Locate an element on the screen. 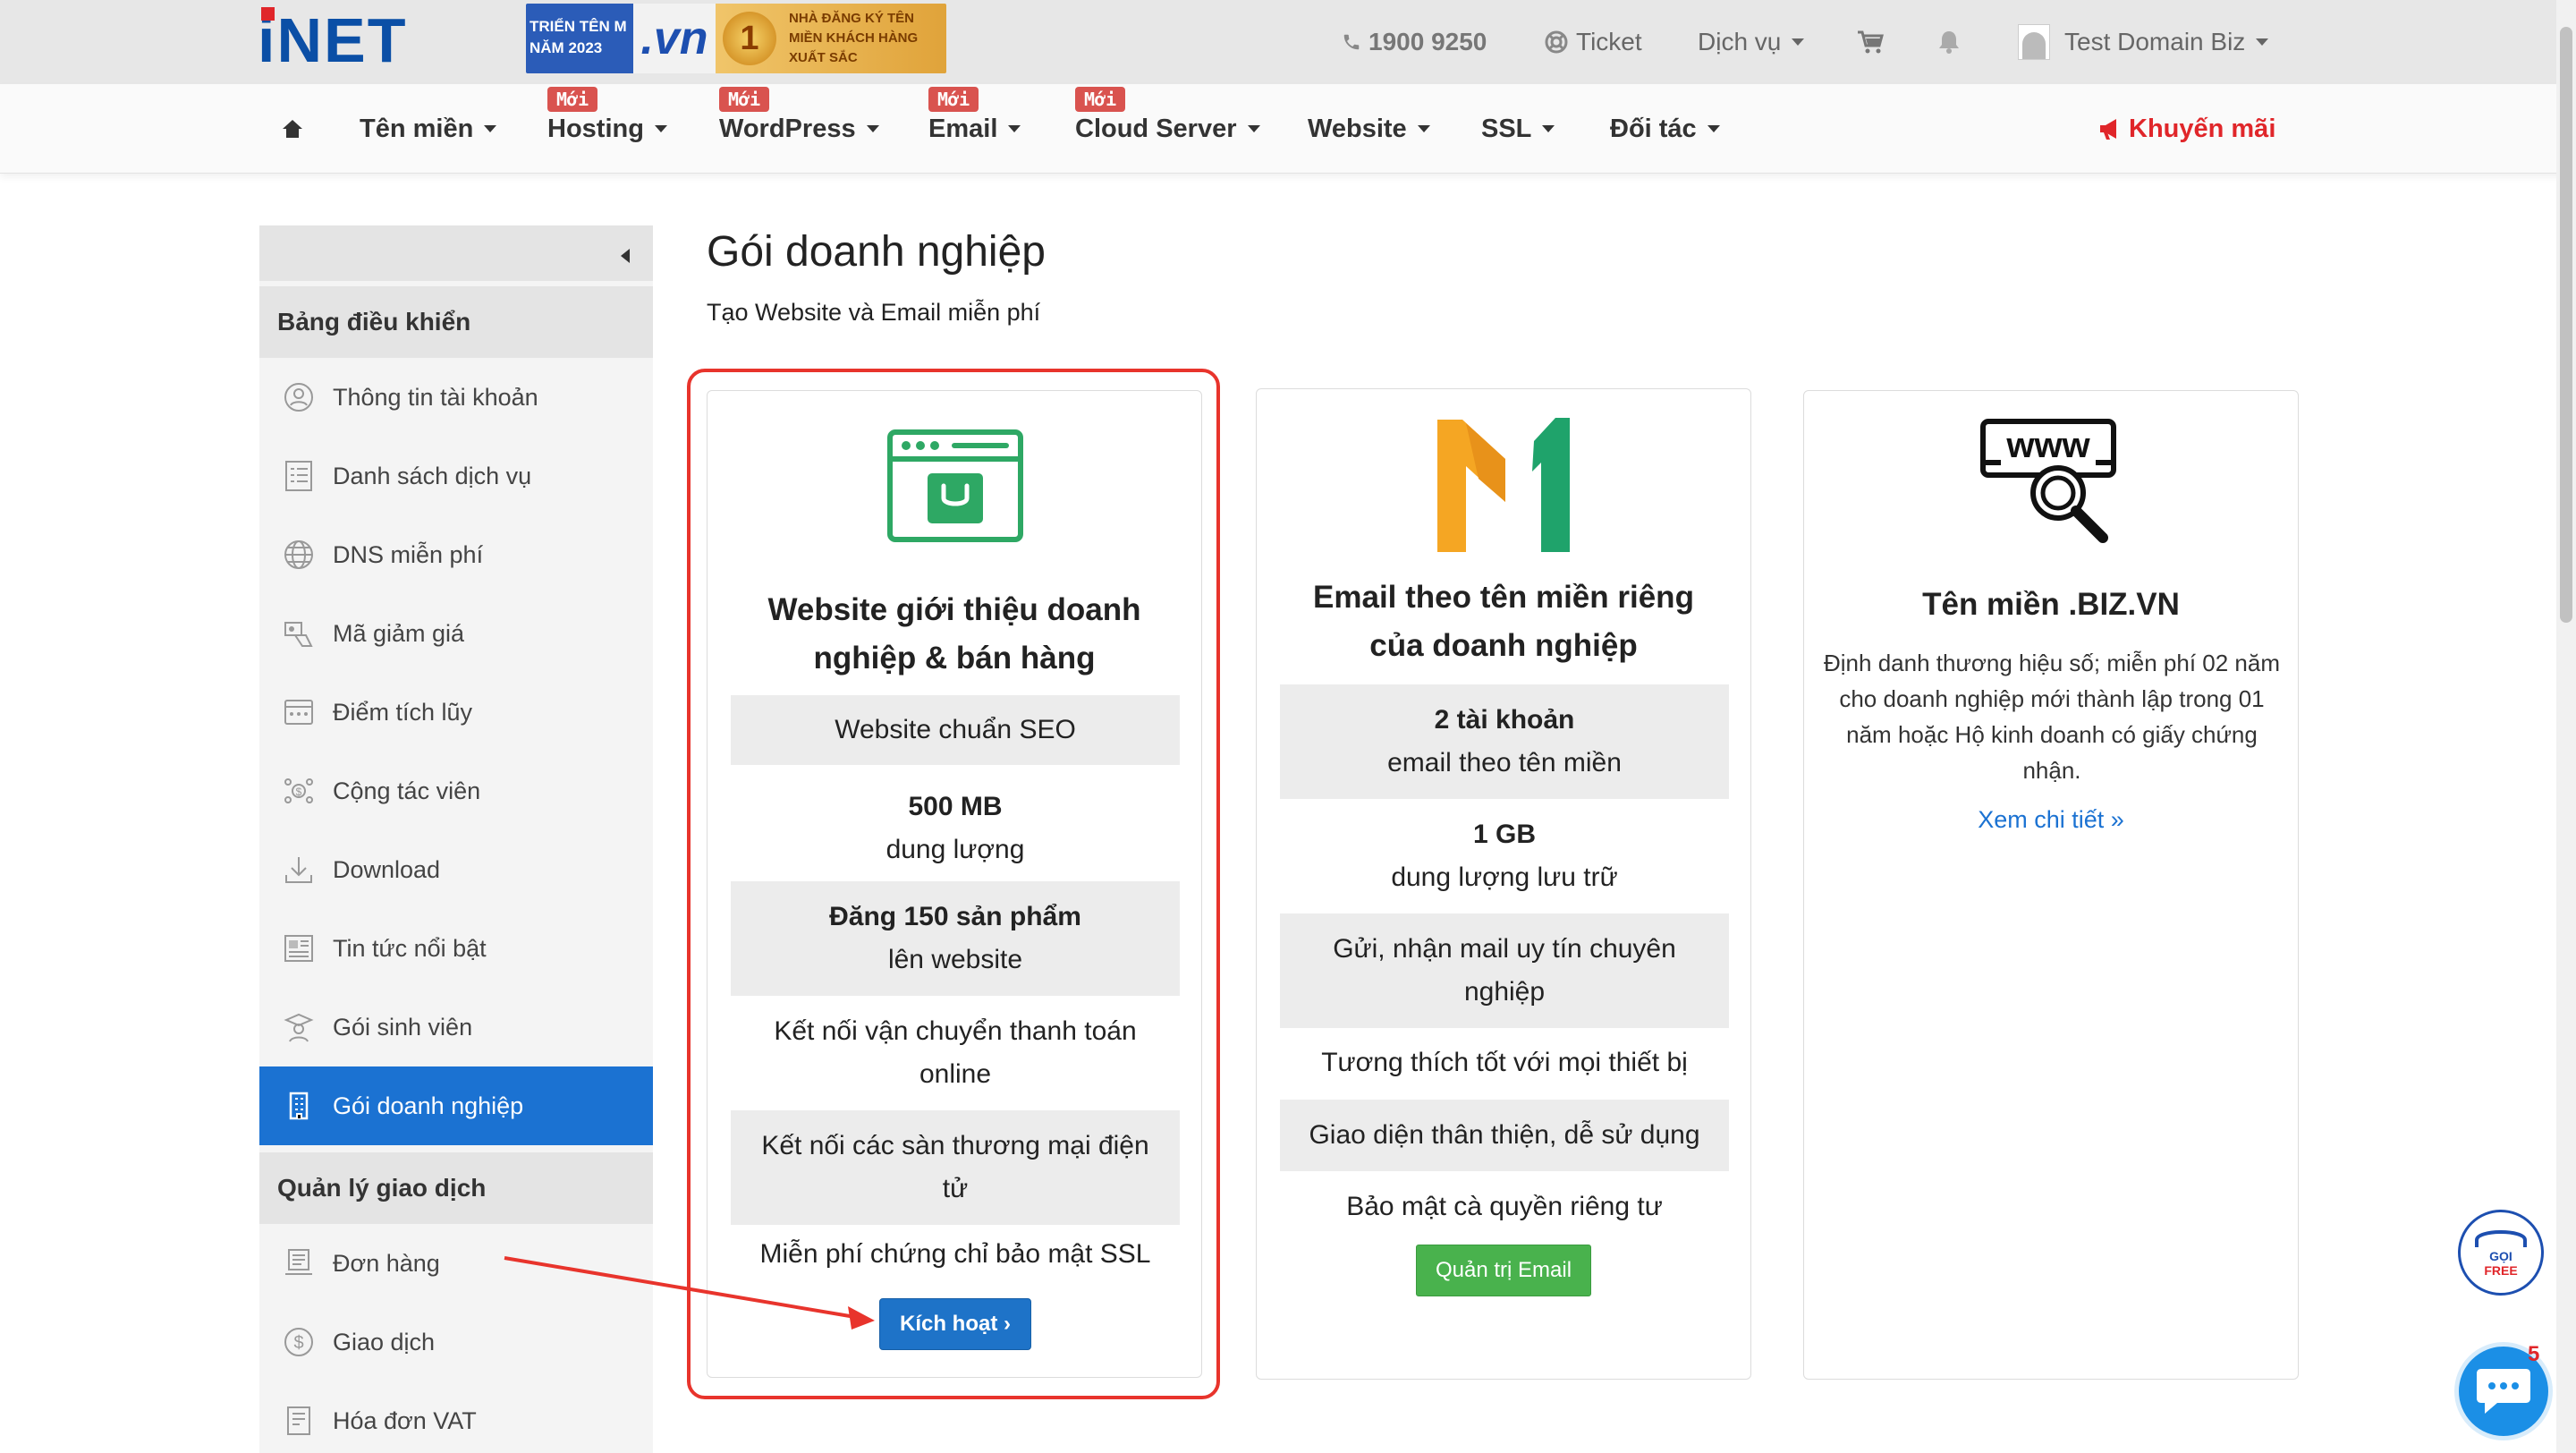 The image size is (2576, 1453). headset-icon is located at coordinates (2501, 1238).